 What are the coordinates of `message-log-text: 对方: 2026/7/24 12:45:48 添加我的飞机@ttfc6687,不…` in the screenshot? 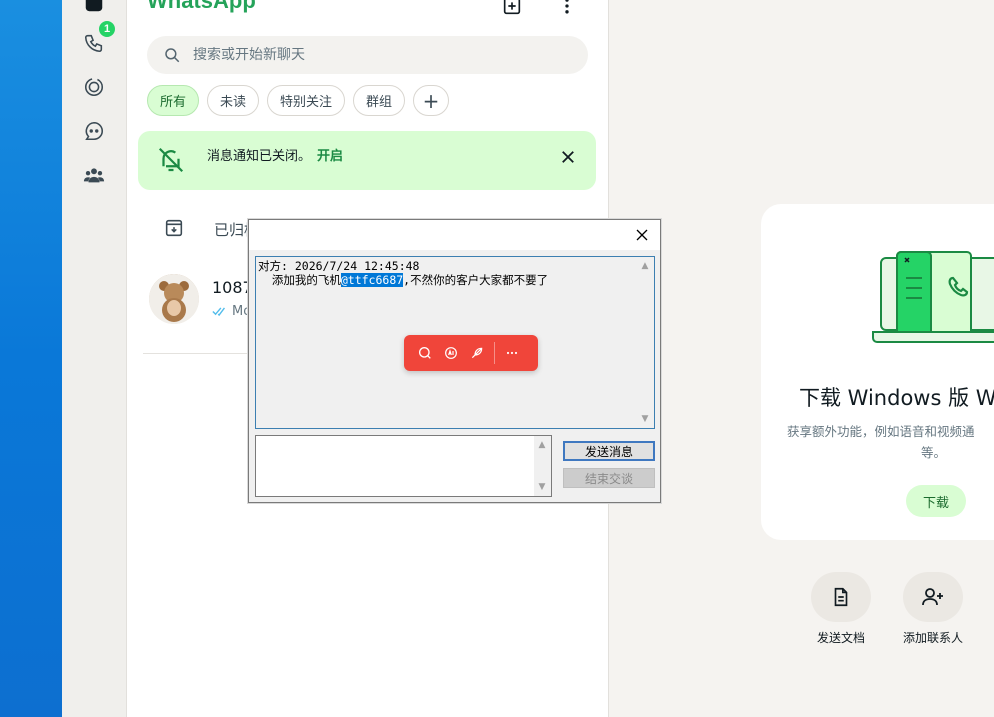 It's located at (403, 273).